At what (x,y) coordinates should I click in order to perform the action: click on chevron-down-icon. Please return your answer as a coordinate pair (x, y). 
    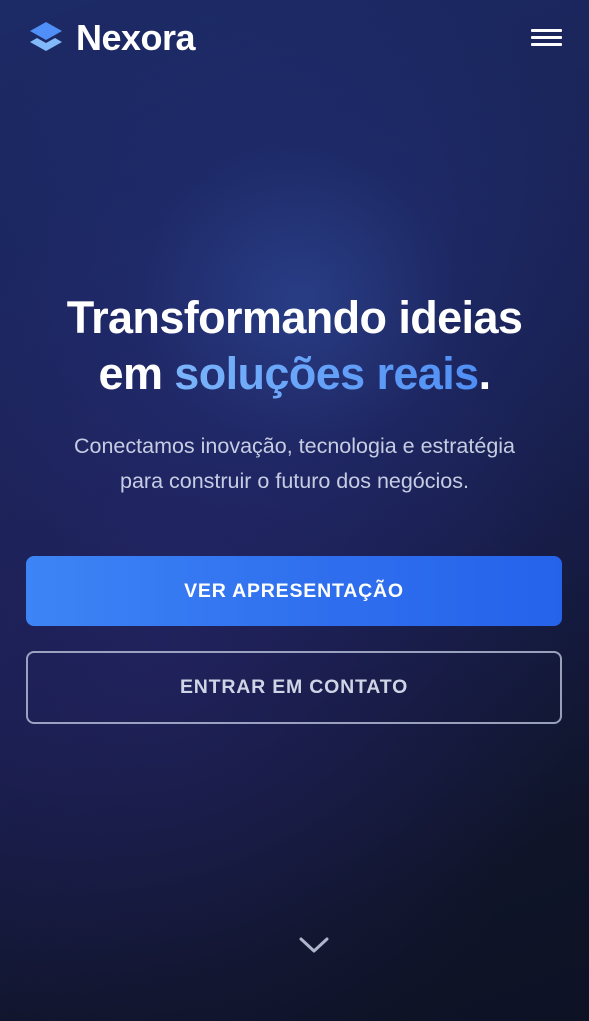
    Looking at the image, I should click on (314, 945).